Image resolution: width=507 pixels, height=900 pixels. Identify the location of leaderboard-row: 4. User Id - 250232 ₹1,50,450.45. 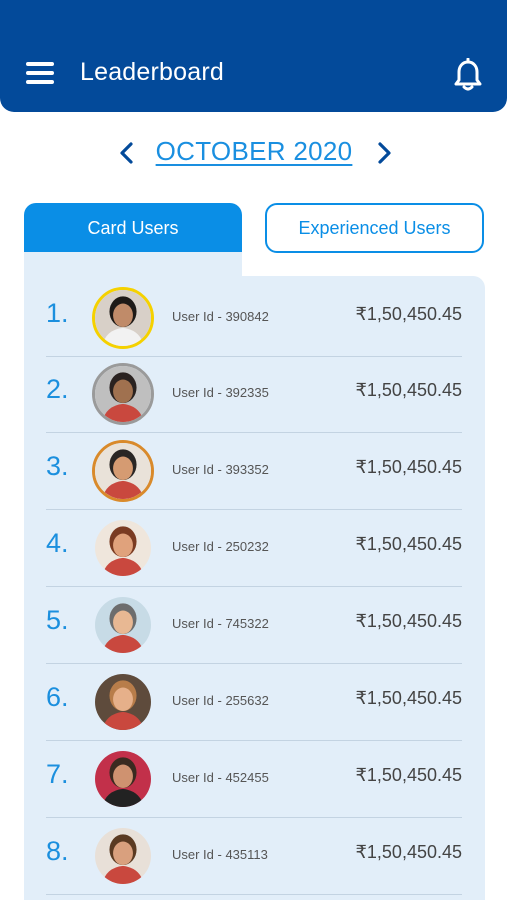
(254, 548).